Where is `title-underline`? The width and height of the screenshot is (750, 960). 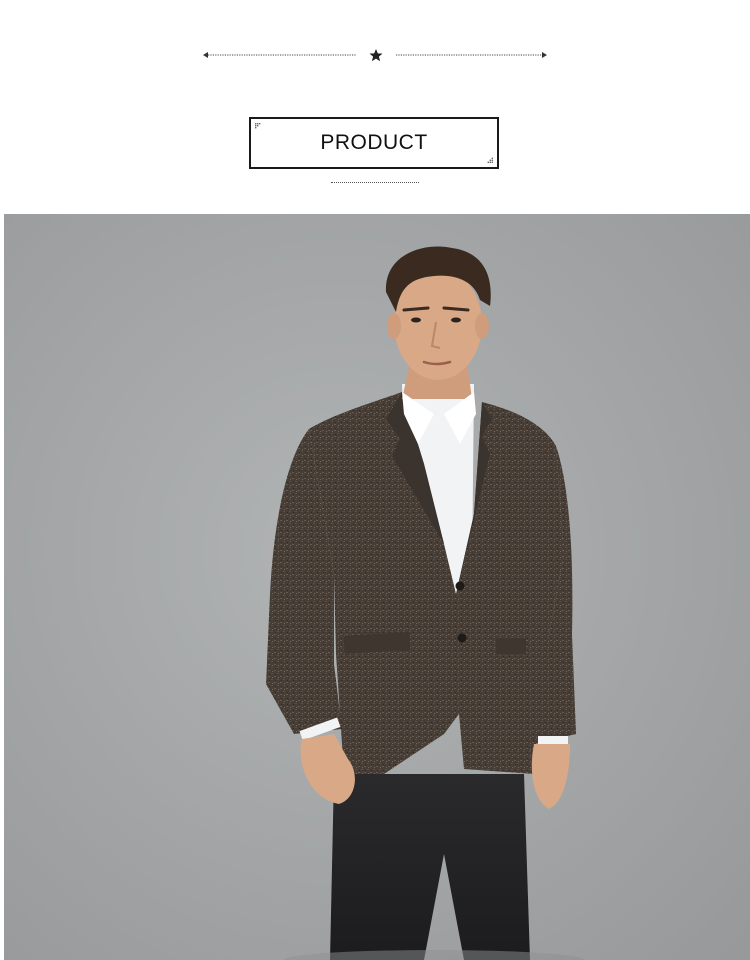
title-underline is located at coordinates (375, 182).